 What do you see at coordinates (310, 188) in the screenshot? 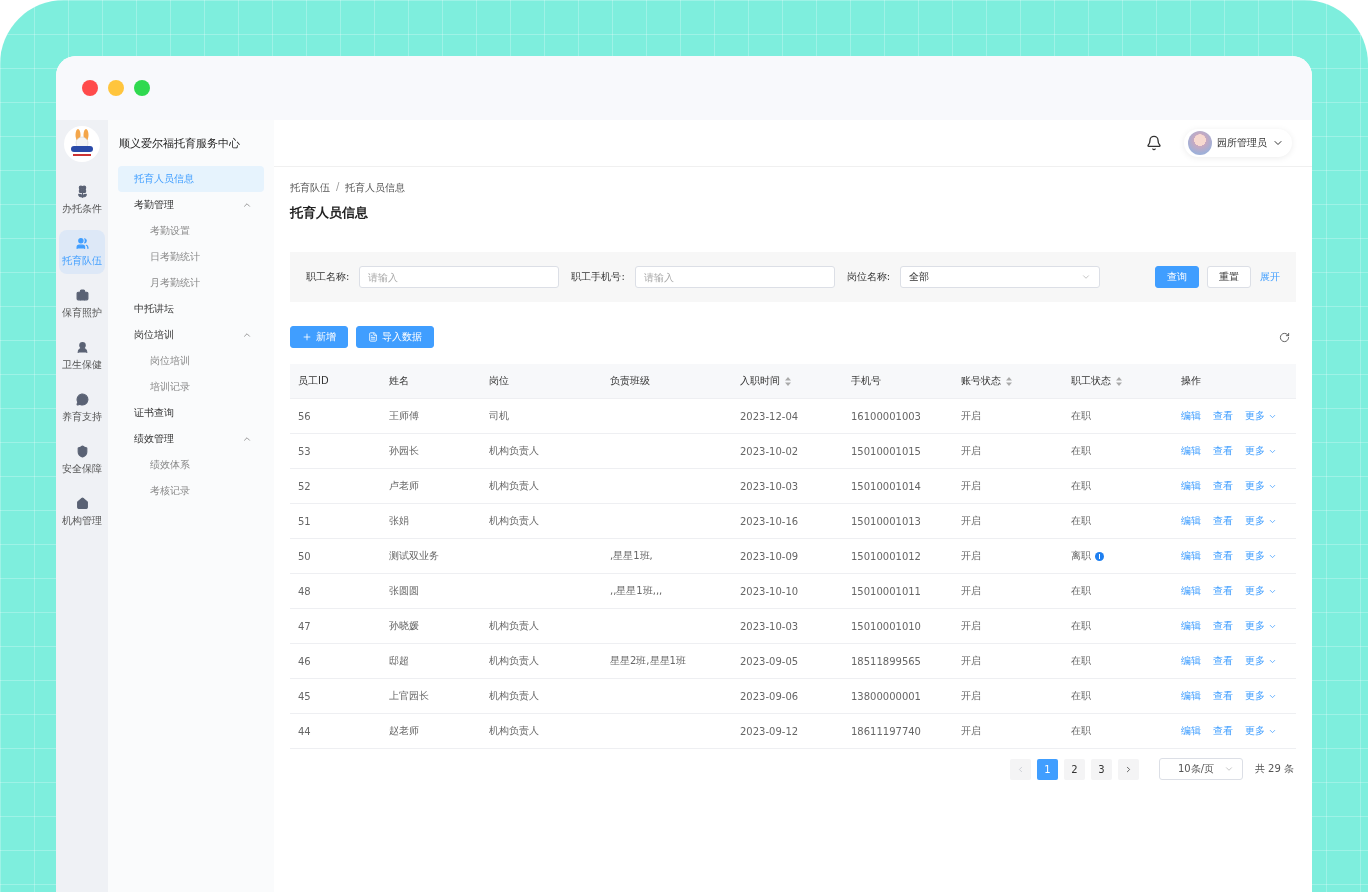
I see `breadcrumb-item: 托育队伍` at bounding box center [310, 188].